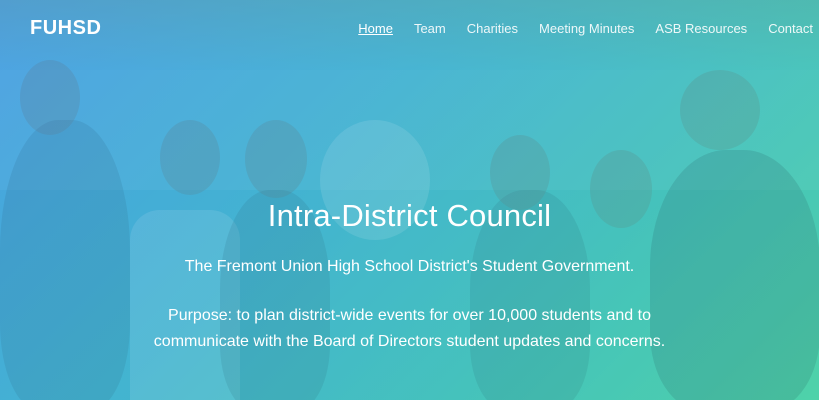 The height and width of the screenshot is (400, 819). I want to click on nav-meeting-minutes: Meeting Minutes, so click(586, 28).